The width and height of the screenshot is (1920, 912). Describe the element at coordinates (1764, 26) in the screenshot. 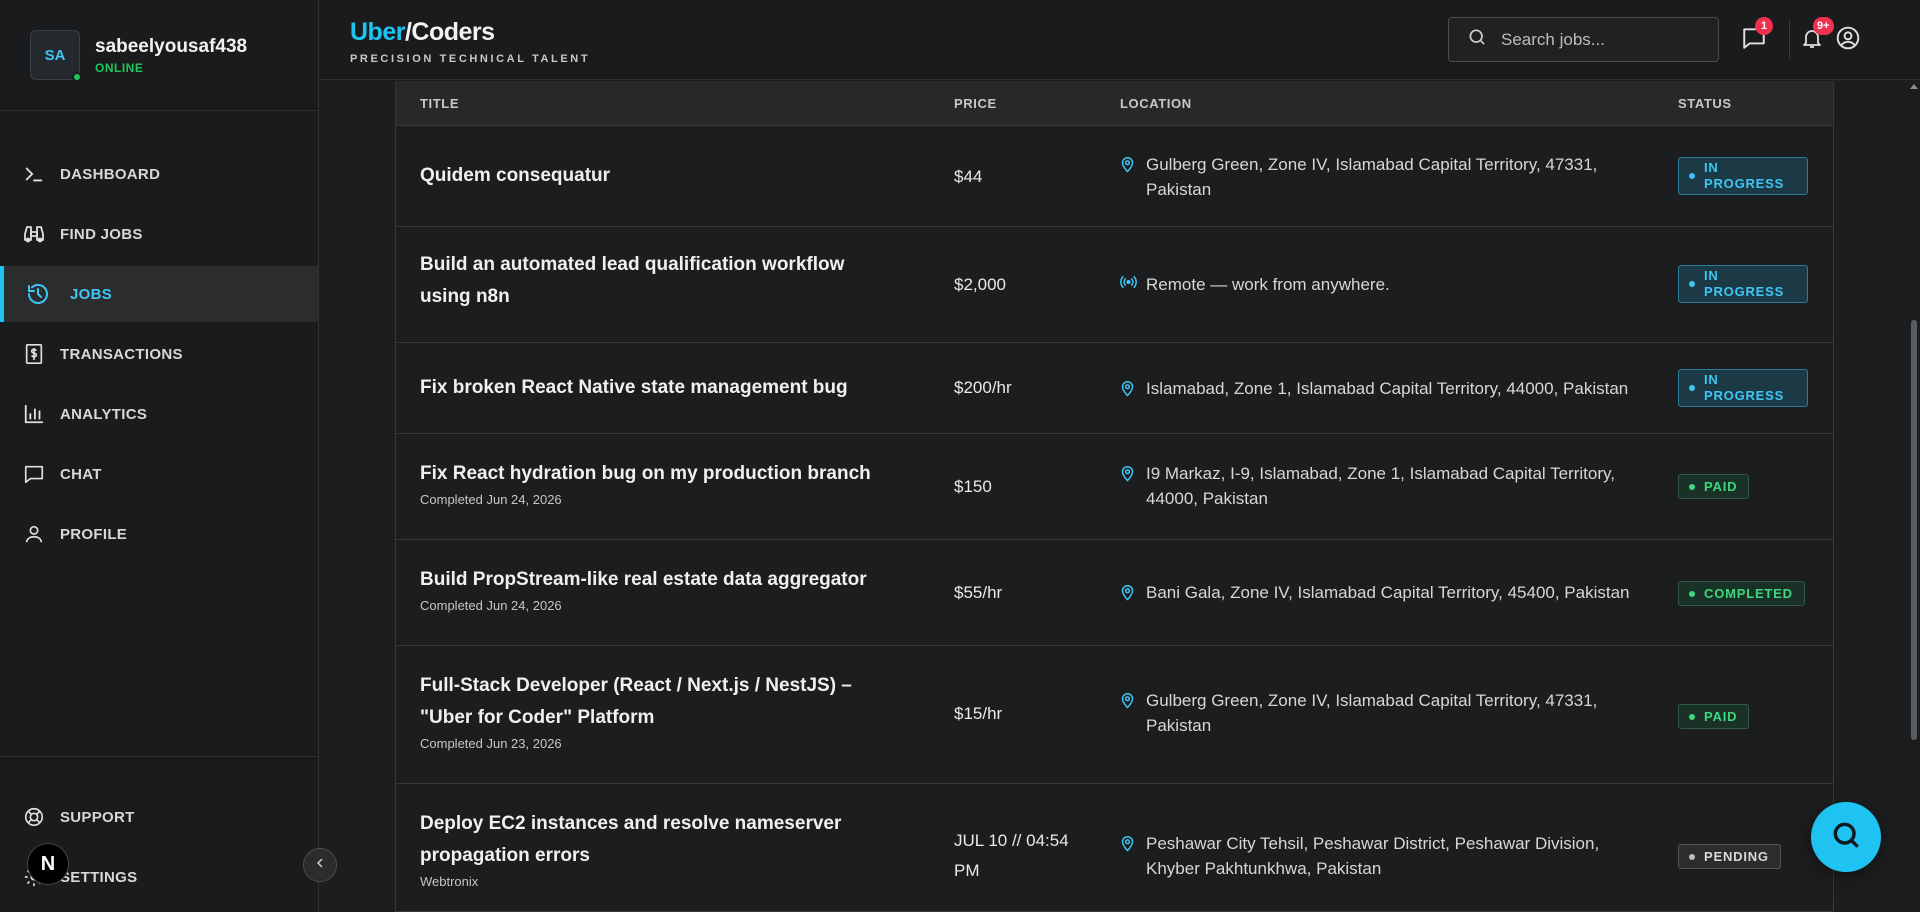

I see `messages-badge: 1` at that location.